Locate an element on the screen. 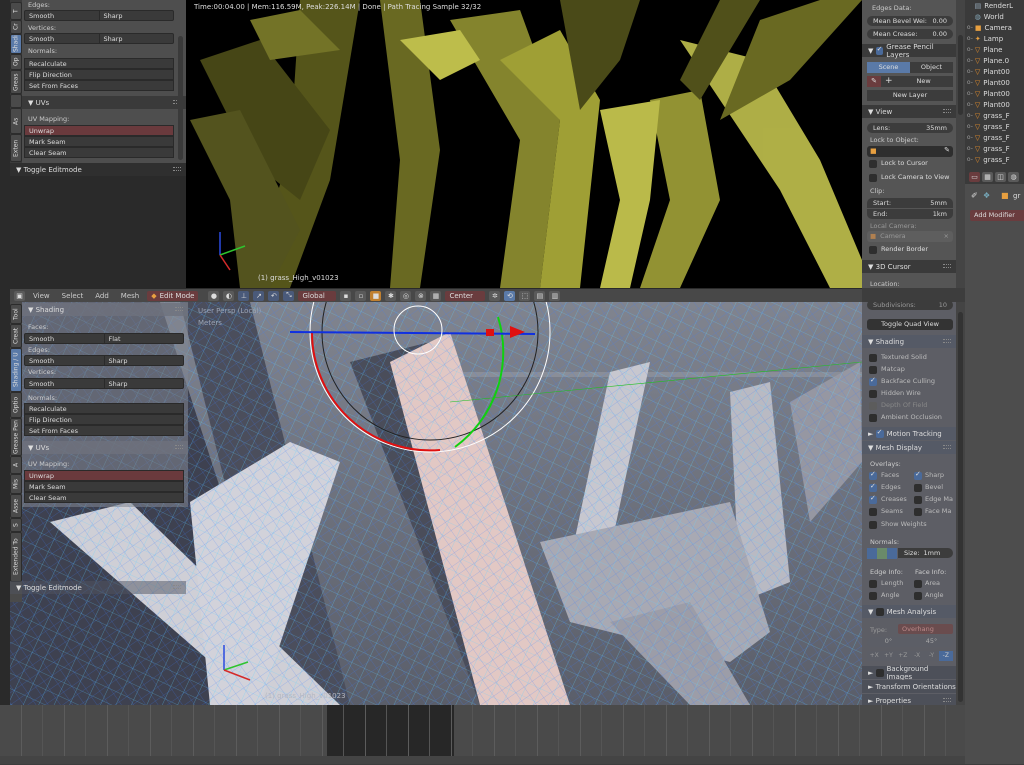 This screenshot has width=1024, height=765. lock-object-field: ■ ✎ is located at coordinates (910, 151).